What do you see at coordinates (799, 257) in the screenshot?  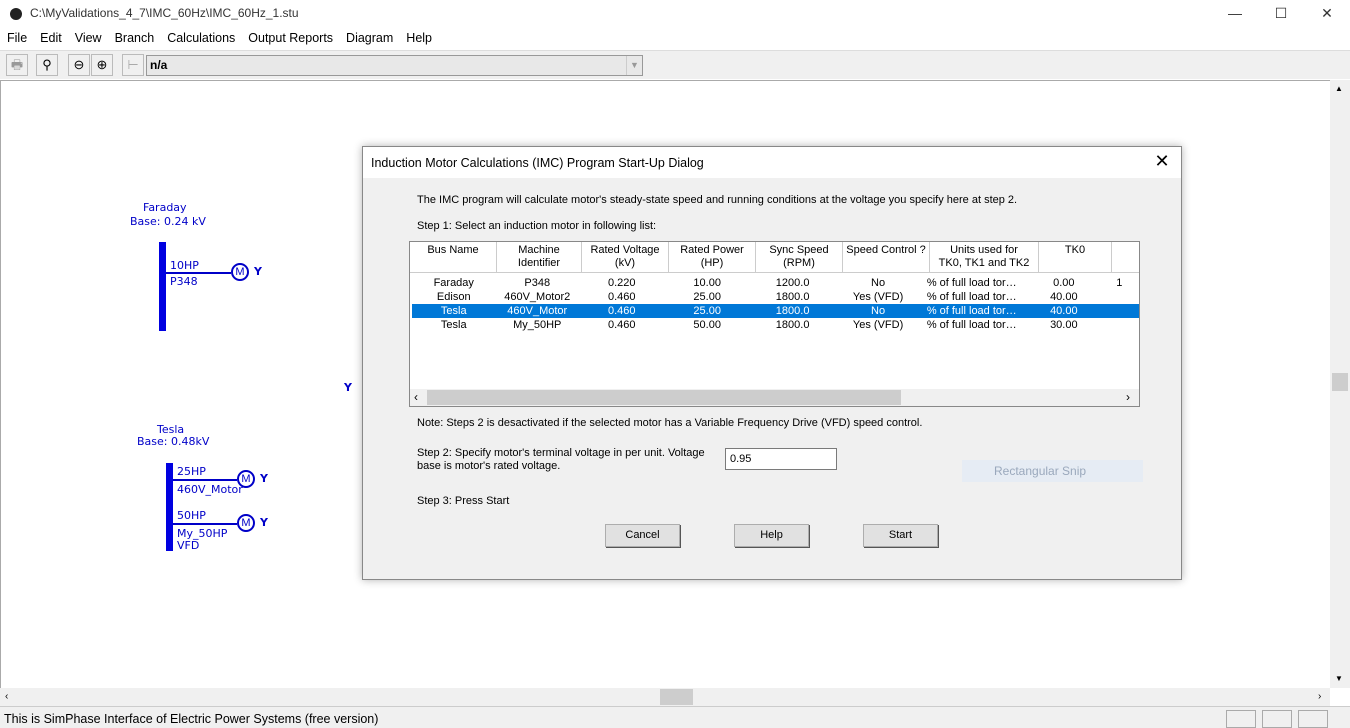 I see `column-header-sync-speed: Sync Speed (RPM)` at bounding box center [799, 257].